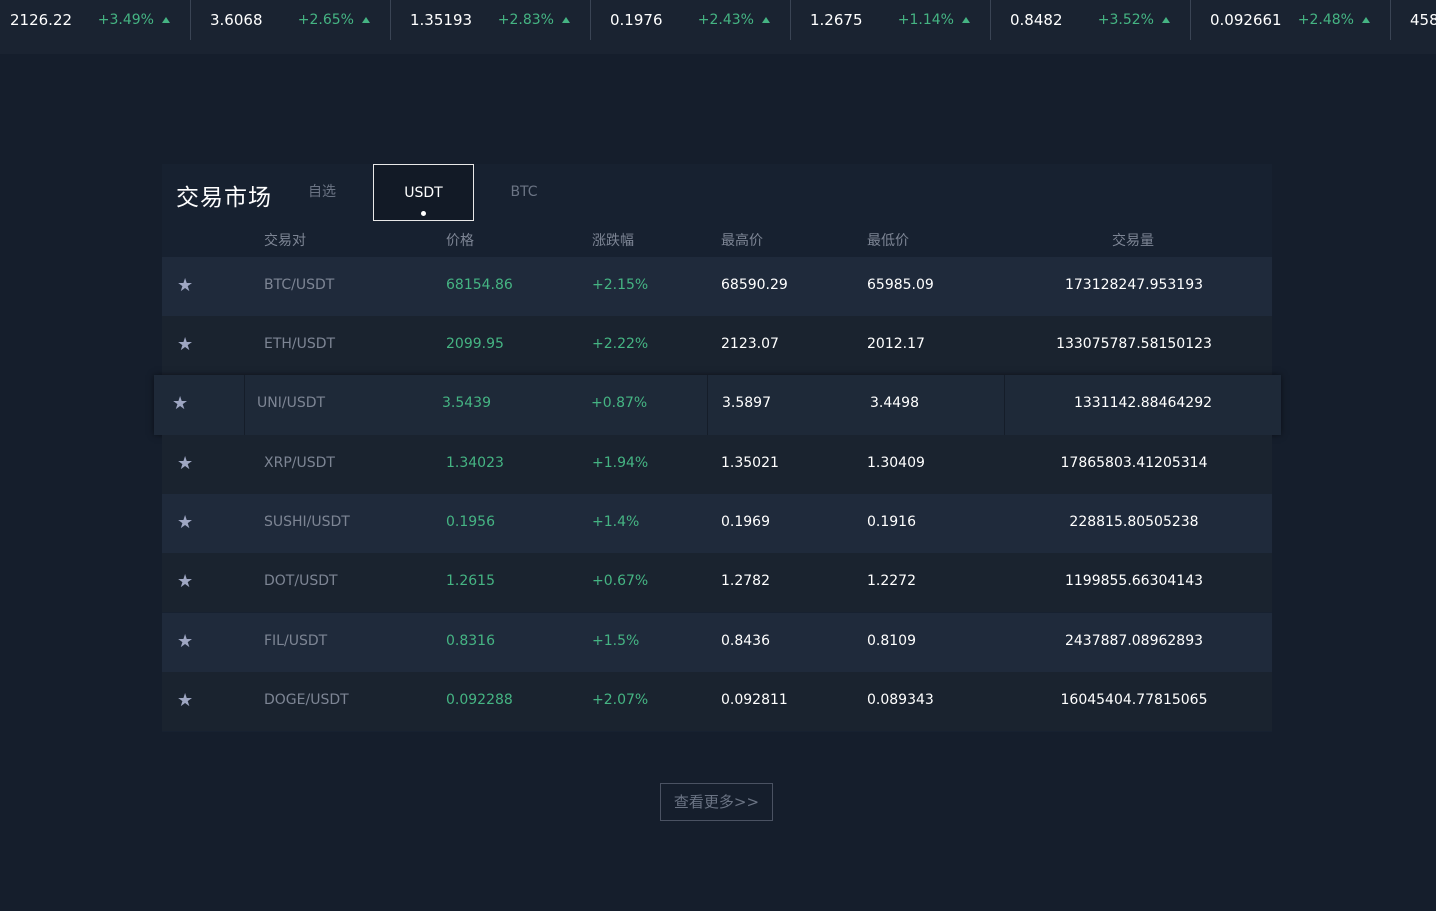 This screenshot has height=911, width=1436. Describe the element at coordinates (423, 192) in the screenshot. I see `tab-usdt: USDT` at that location.